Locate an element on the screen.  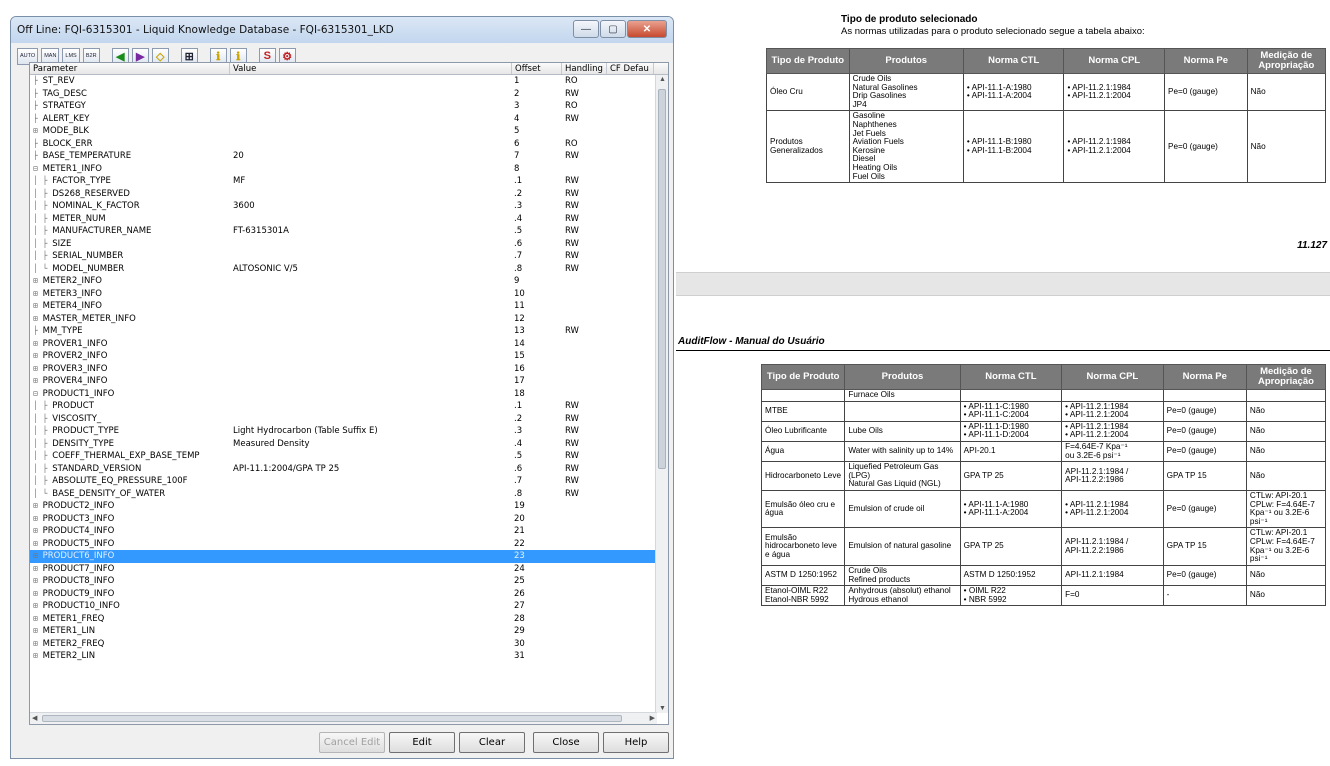
offset-cell: 27 is located at coordinates (537, 606).